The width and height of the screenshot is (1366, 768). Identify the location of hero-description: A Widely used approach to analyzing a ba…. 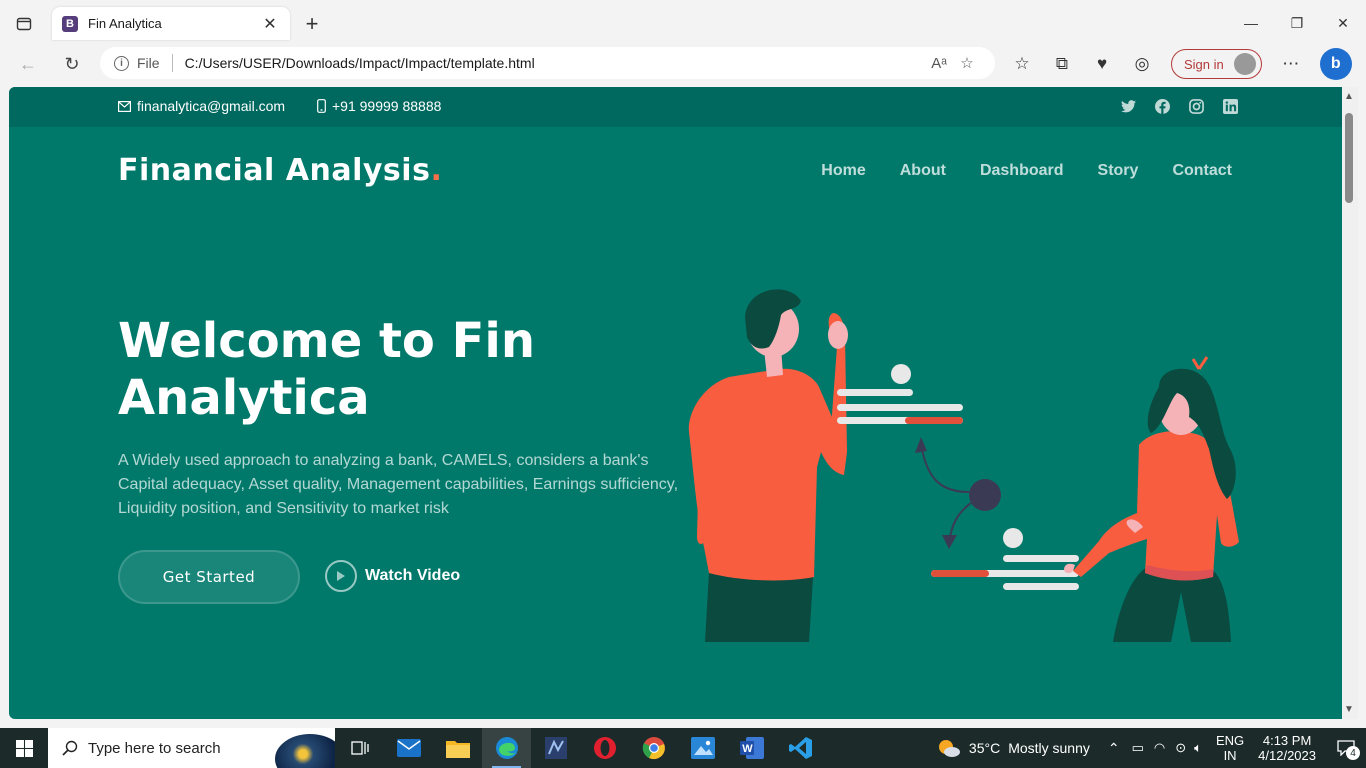
(398, 484).